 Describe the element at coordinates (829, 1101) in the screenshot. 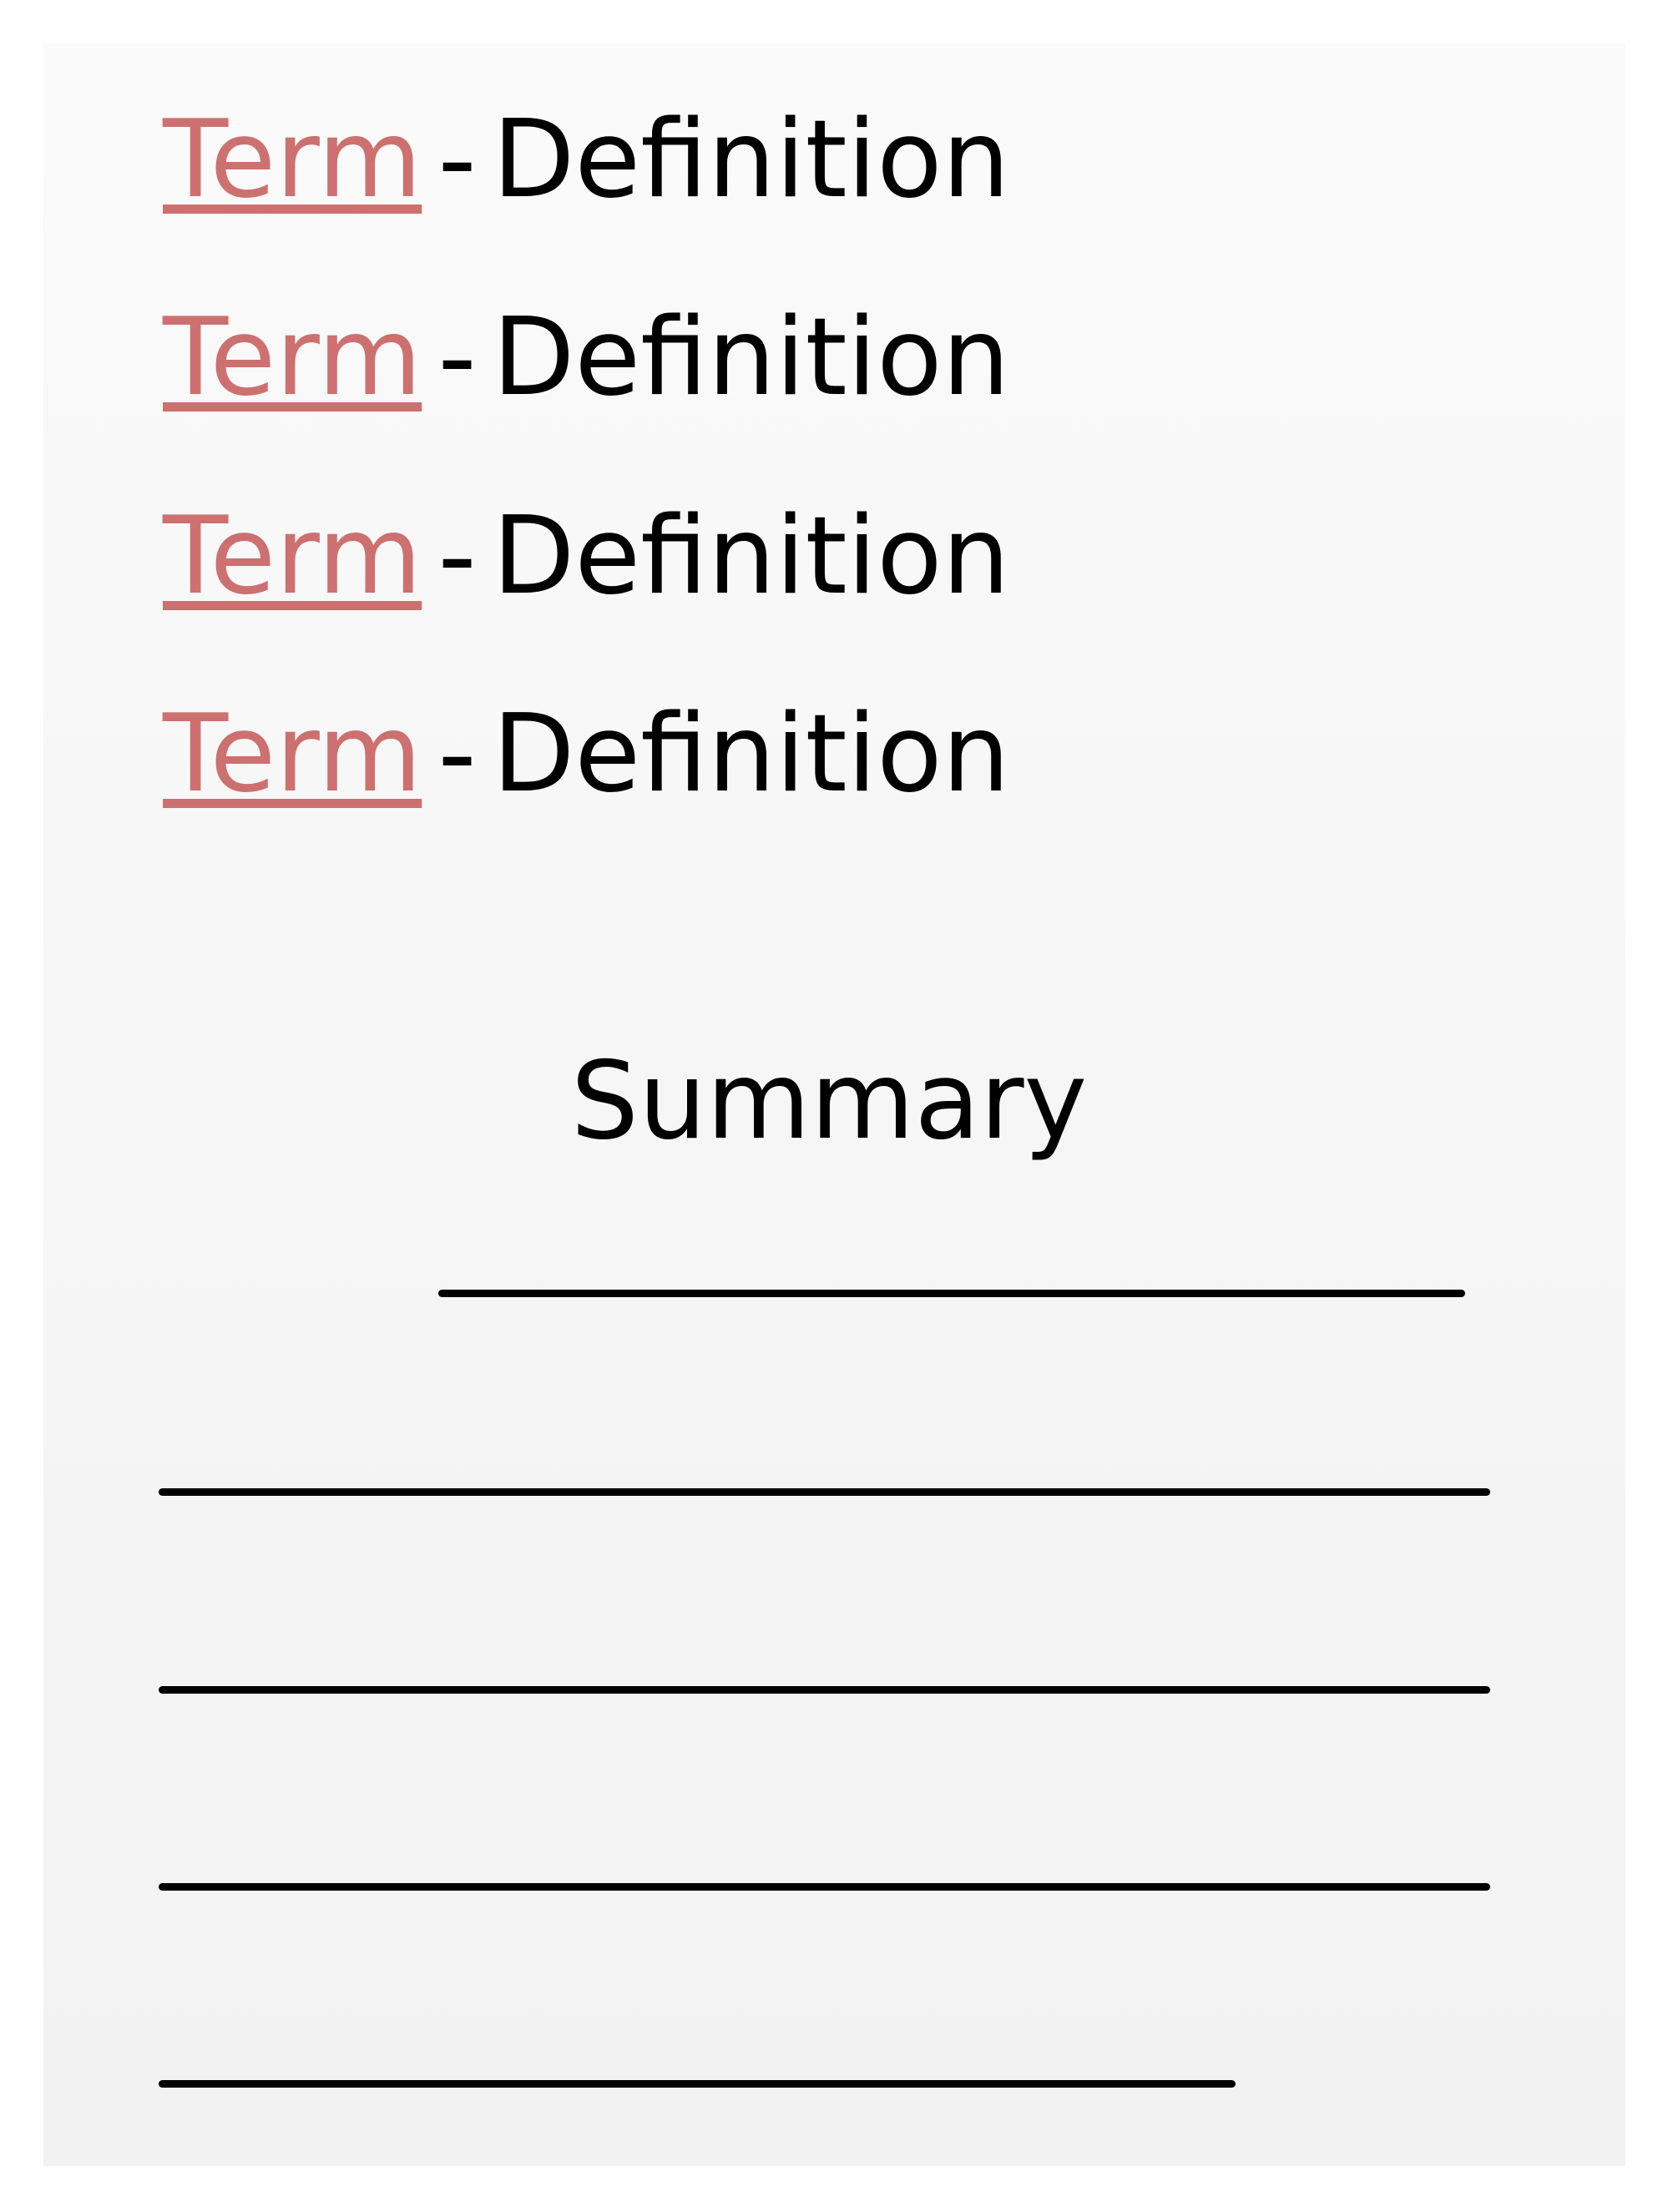

I see `summary-heading: Summary` at that location.